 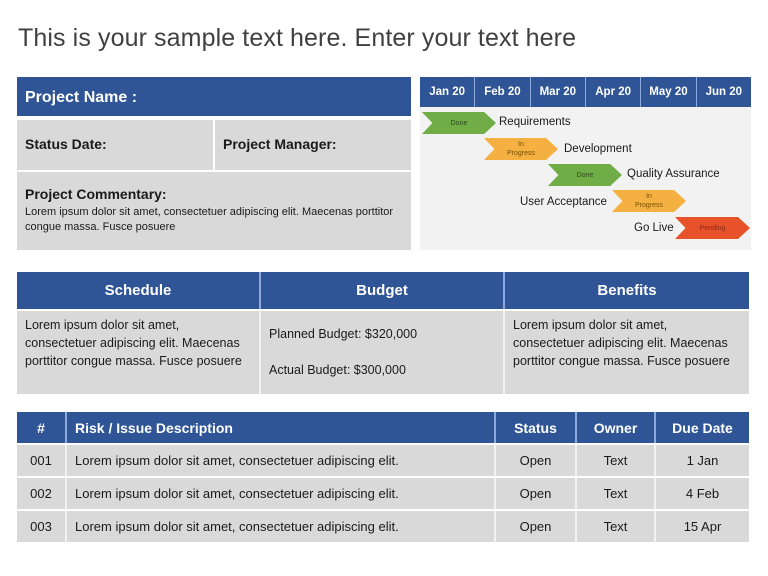 I want to click on actual-budget: Actual Budget: $300,000, so click(x=337, y=370).